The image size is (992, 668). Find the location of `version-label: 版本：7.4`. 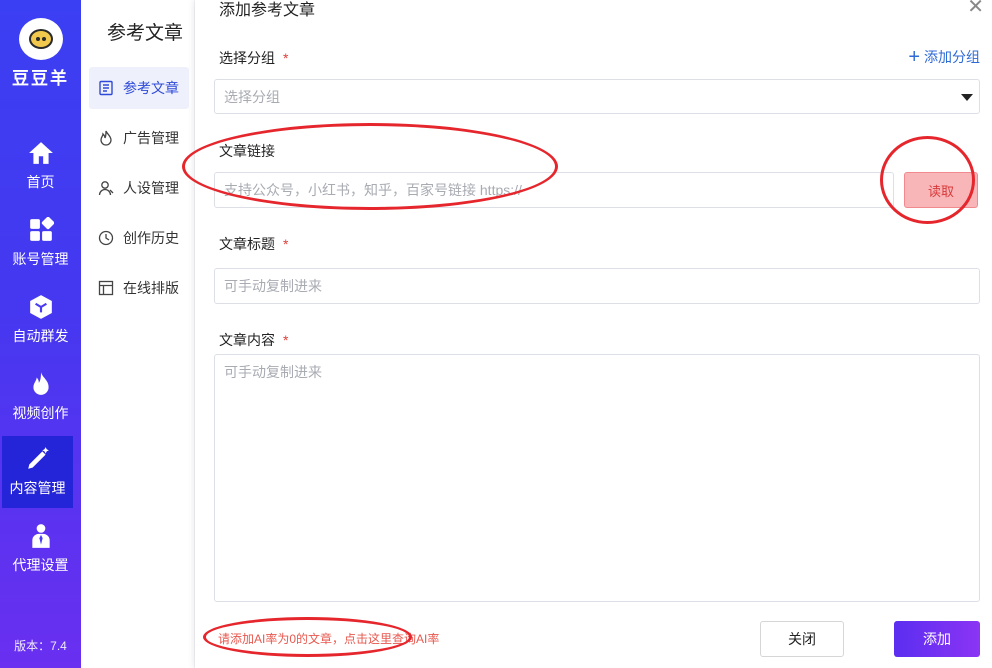

version-label: 版本：7.4 is located at coordinates (40, 646).